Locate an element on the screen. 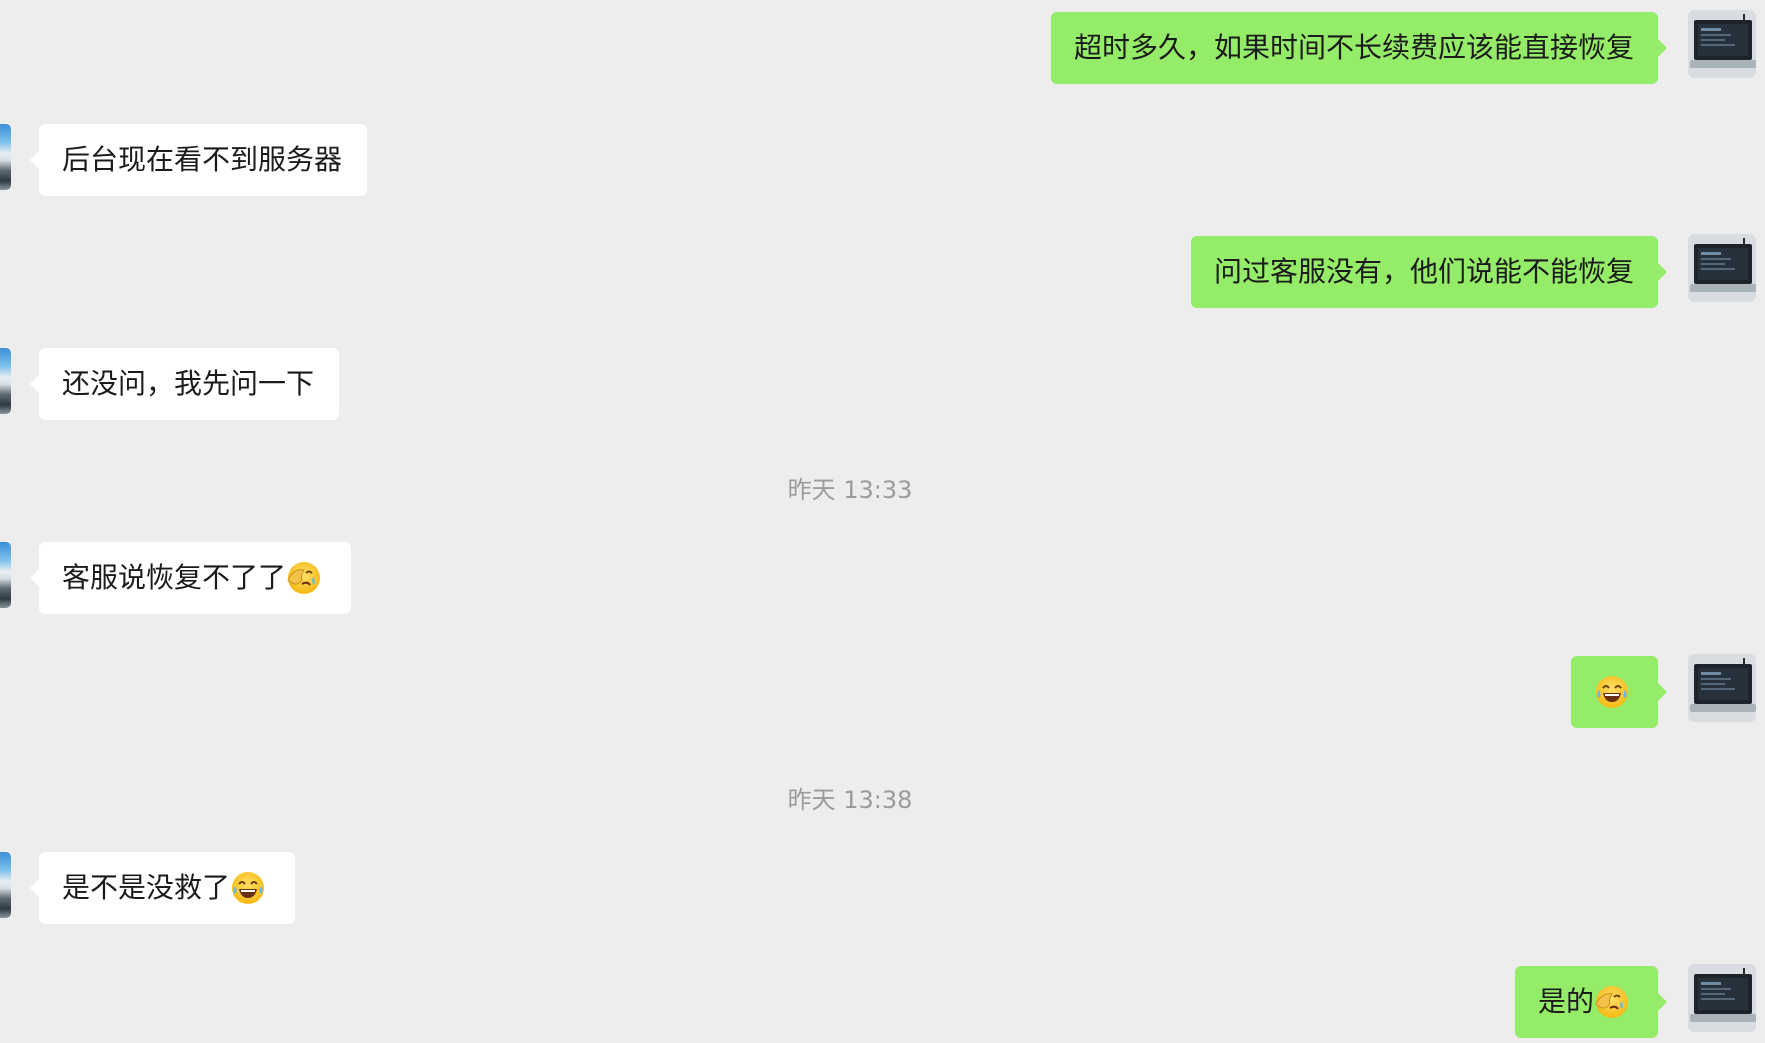  message-bubble-outgoing: 超时多久，如果时间不长续费应该能直接恢复 is located at coordinates (1359, 48).